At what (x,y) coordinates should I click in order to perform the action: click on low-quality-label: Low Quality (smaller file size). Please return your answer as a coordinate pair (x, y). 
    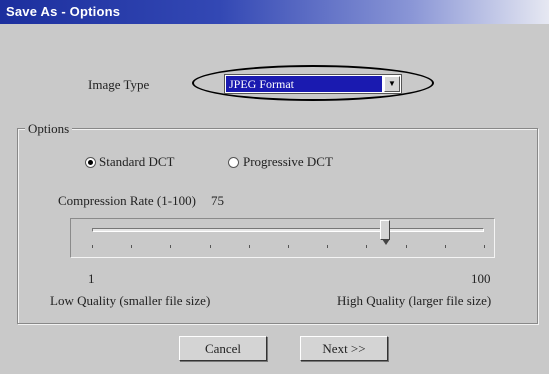
    Looking at the image, I should click on (130, 300).